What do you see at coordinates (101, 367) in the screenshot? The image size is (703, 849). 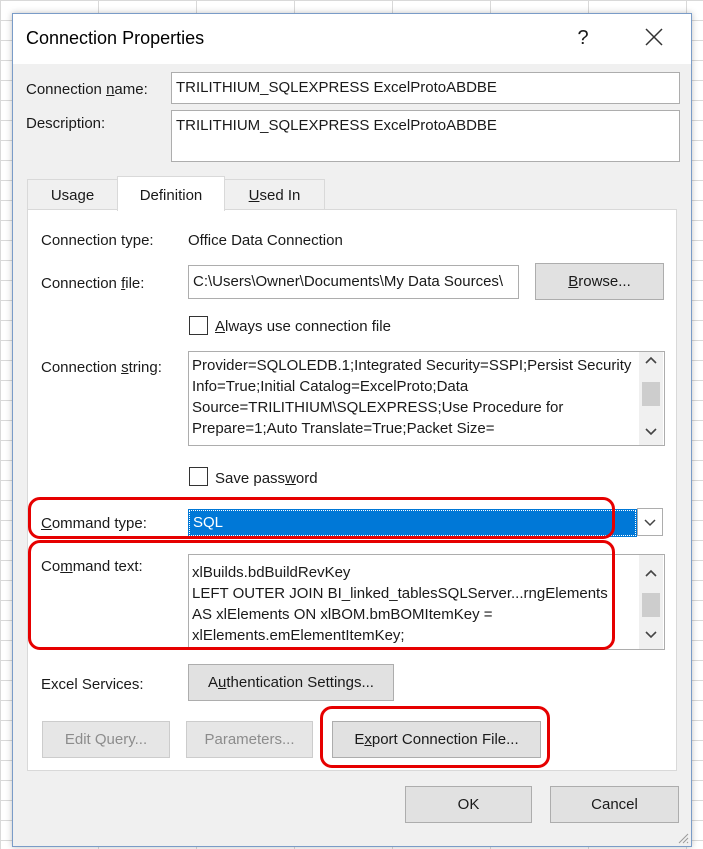 I see `connection-string-label: Connection string:` at bounding box center [101, 367].